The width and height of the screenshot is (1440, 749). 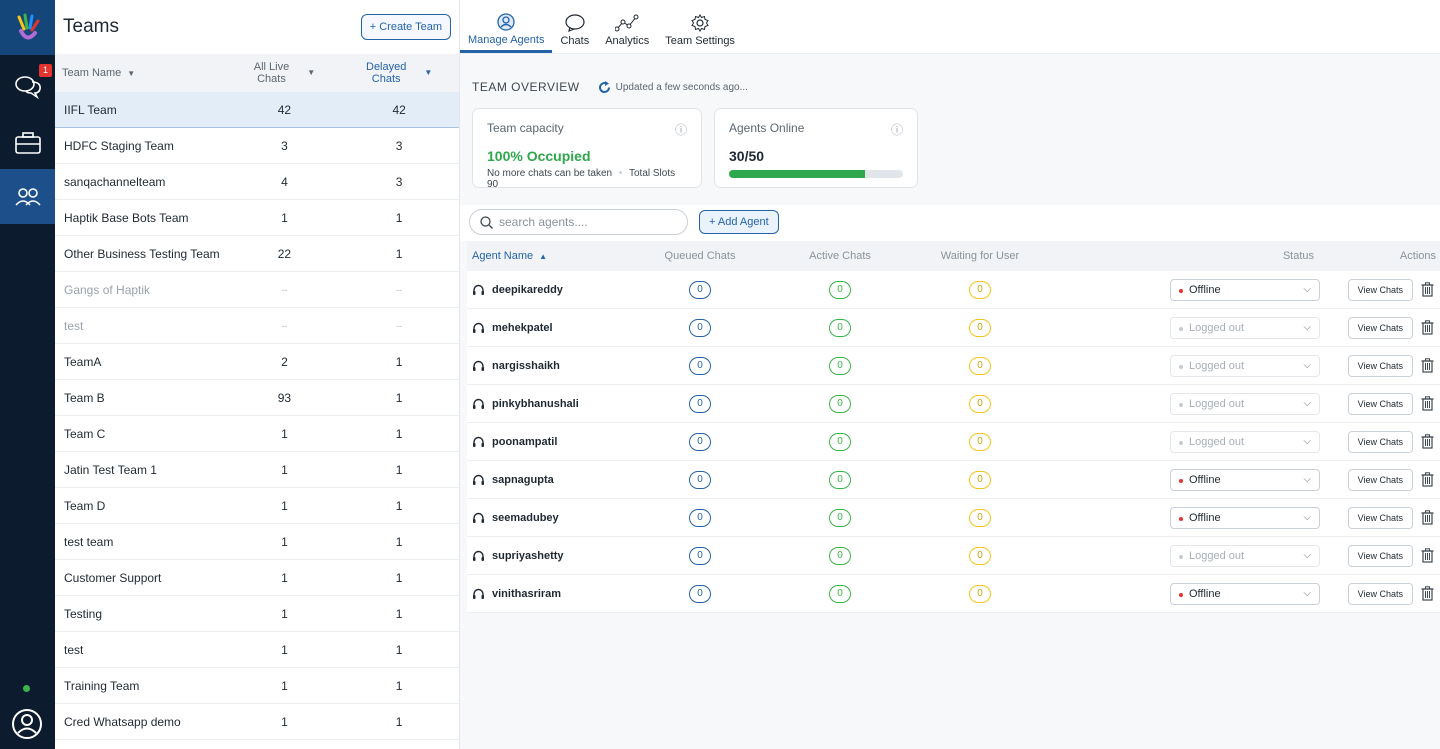 What do you see at coordinates (574, 33) in the screenshot?
I see `tab-chats: Chats` at bounding box center [574, 33].